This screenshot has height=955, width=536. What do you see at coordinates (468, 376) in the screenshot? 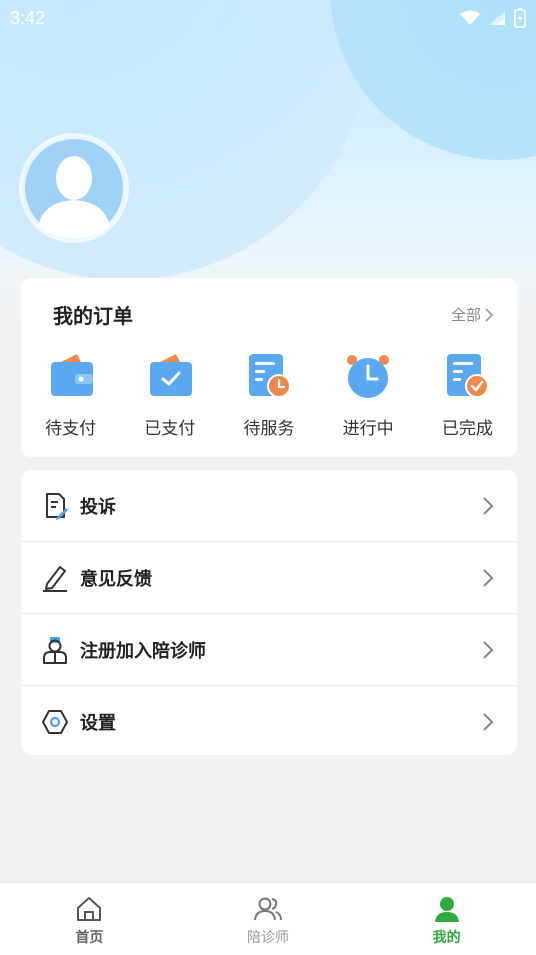
I see `document-check-icon` at bounding box center [468, 376].